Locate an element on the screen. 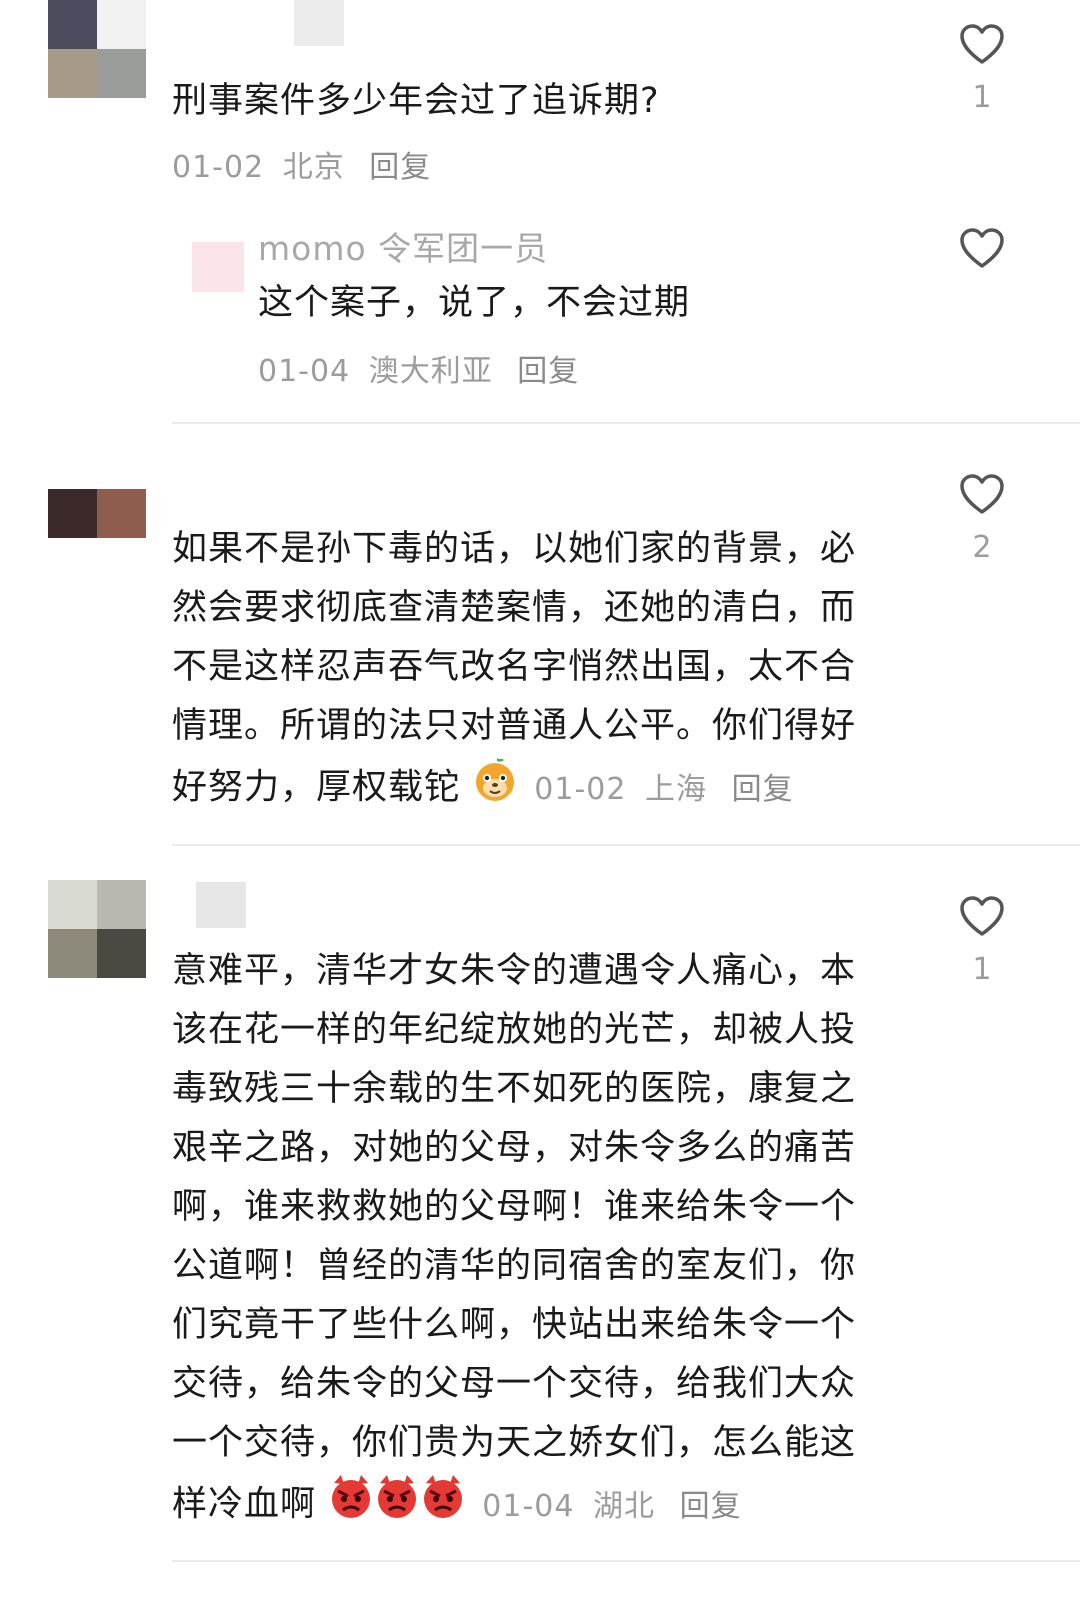 Image resolution: width=1080 pixels, height=1612 pixels. comment-line: 然会要求彻底查清楚案情，还她的清白，而 is located at coordinates (514, 608).